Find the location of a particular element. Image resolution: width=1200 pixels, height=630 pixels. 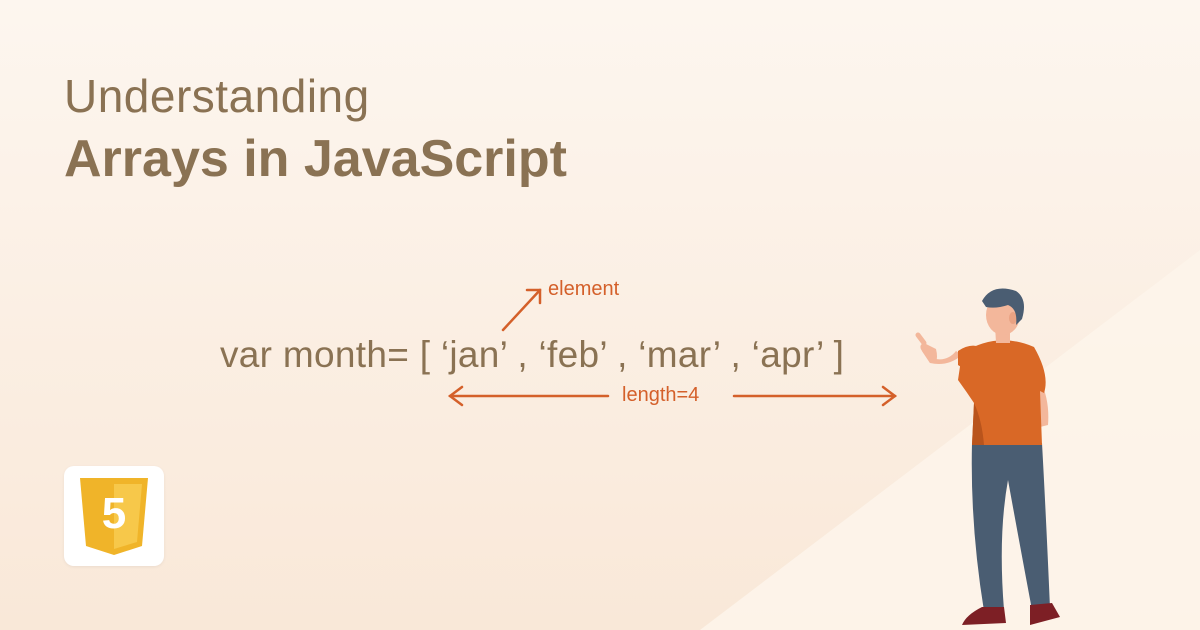

title-line-1: Understanding is located at coordinates (217, 96).